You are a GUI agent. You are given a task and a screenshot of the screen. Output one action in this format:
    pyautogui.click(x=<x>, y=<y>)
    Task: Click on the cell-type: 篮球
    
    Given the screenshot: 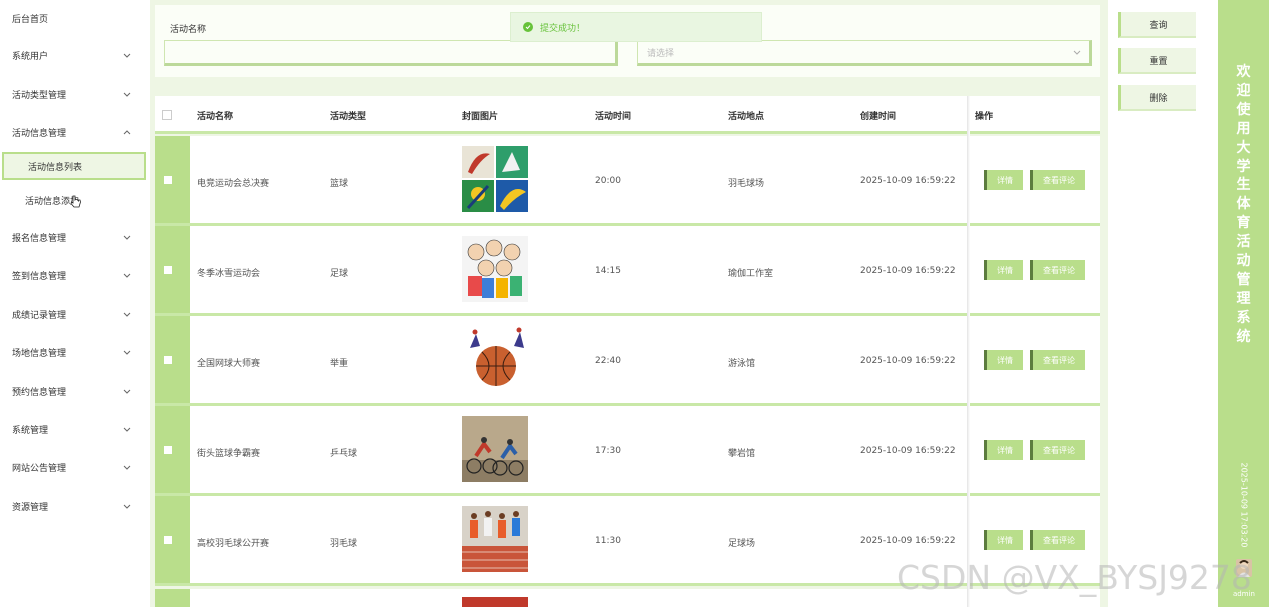 What is the action you would take?
    pyautogui.click(x=339, y=184)
    